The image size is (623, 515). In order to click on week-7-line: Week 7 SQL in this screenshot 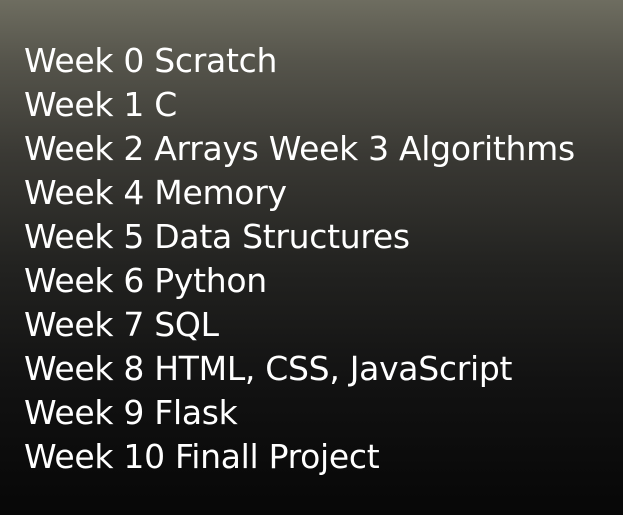, I will do `click(121, 324)`.